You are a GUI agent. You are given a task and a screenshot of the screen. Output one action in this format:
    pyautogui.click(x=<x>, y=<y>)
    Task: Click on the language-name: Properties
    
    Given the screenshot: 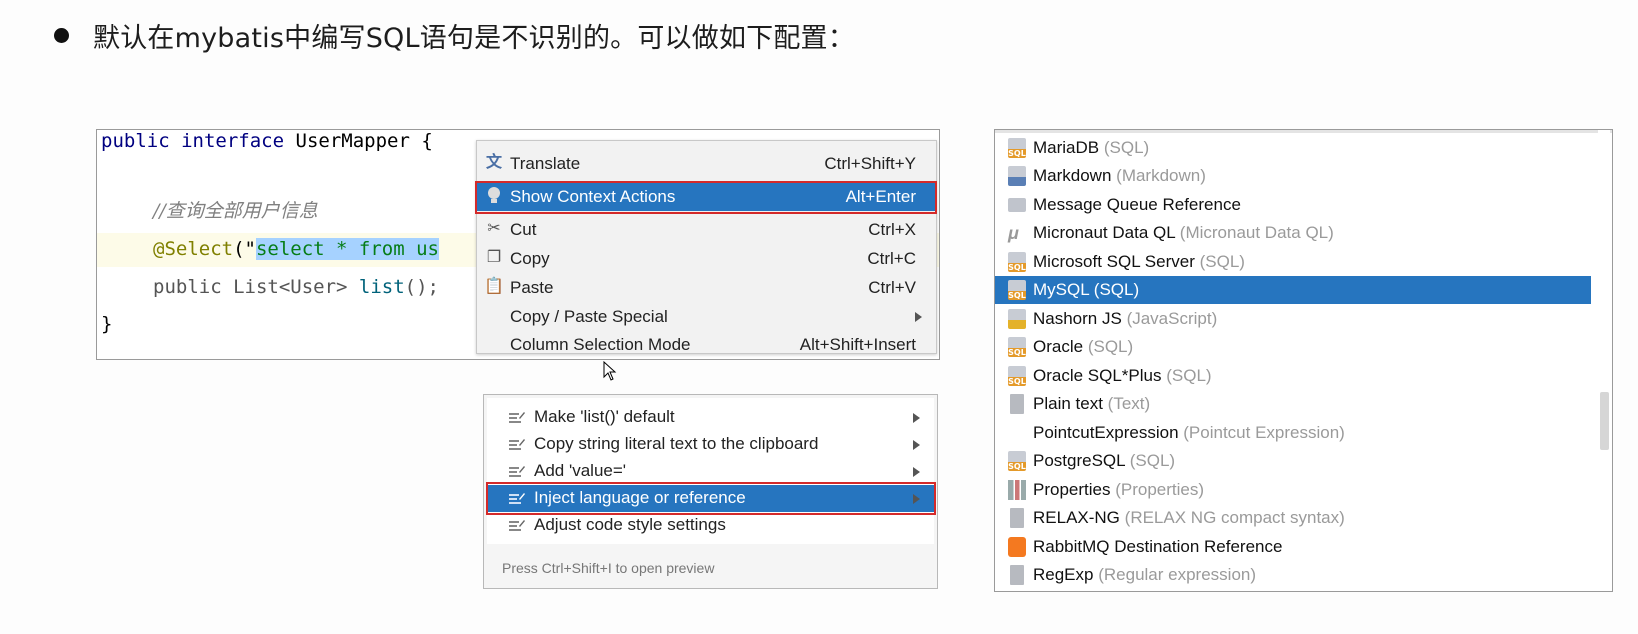 What is the action you would take?
    pyautogui.click(x=1072, y=489)
    